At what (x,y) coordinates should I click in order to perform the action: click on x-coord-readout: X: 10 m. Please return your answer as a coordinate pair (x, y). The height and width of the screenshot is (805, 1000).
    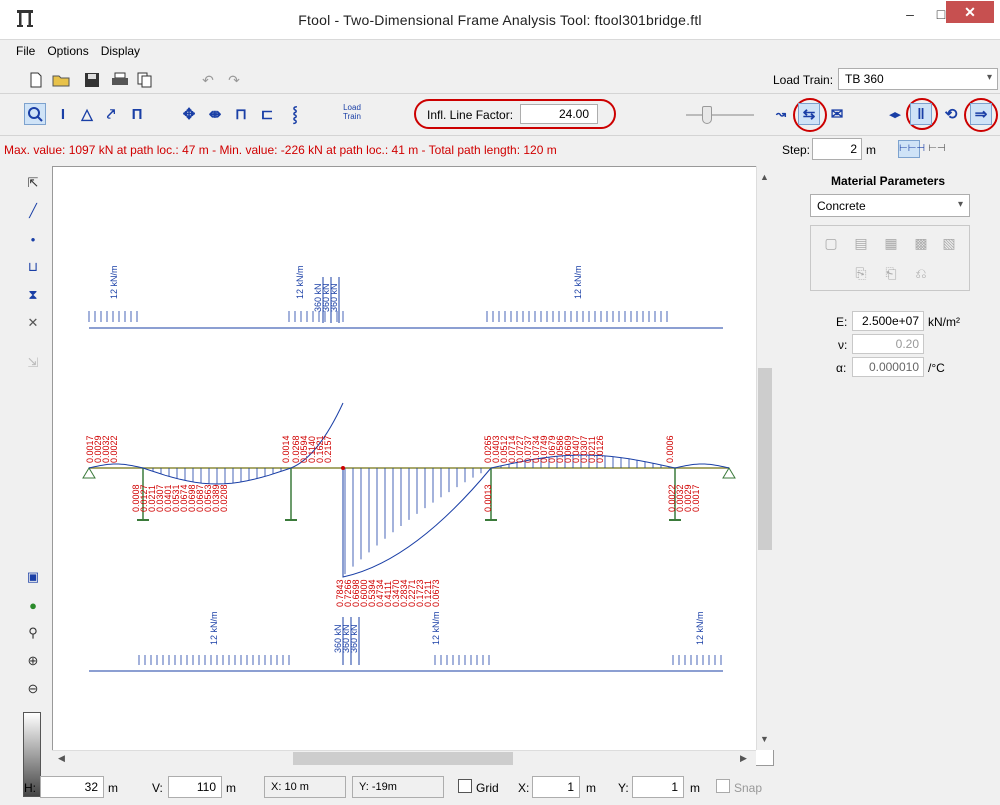
    Looking at the image, I should click on (305, 787).